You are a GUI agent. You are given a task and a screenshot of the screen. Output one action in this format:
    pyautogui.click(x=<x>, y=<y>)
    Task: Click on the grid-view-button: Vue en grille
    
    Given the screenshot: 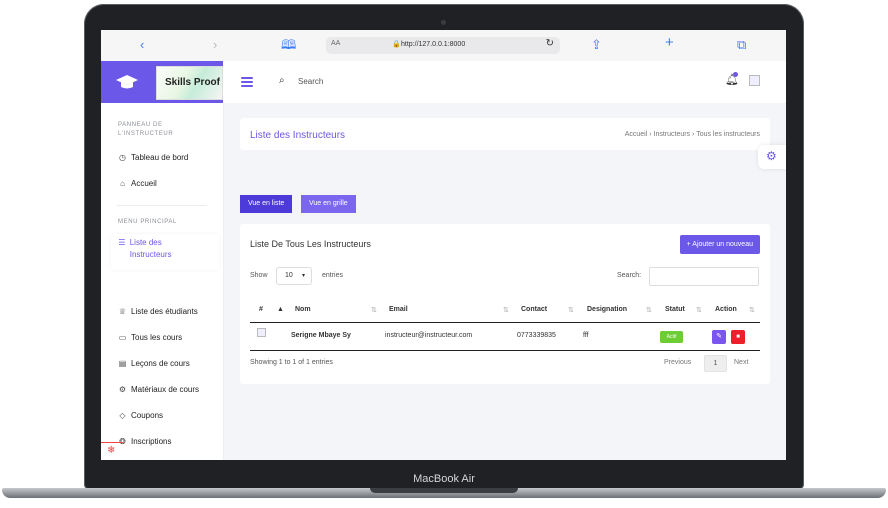 What is the action you would take?
    pyautogui.click(x=328, y=204)
    